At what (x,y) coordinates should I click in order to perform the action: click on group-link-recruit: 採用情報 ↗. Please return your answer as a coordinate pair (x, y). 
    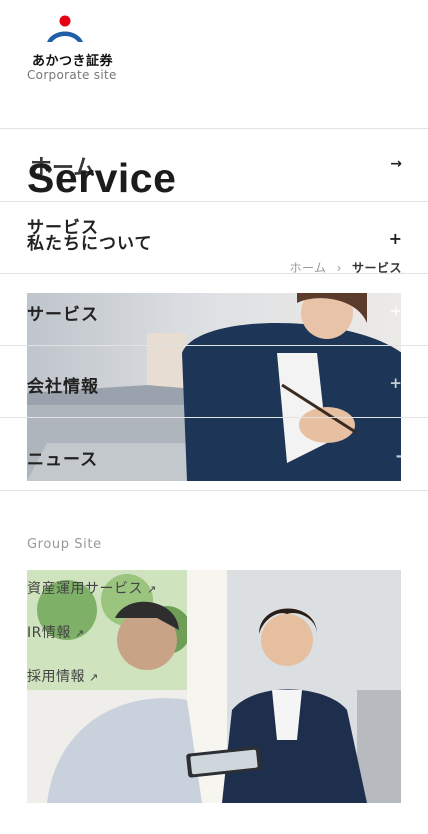
    Looking at the image, I should click on (63, 676).